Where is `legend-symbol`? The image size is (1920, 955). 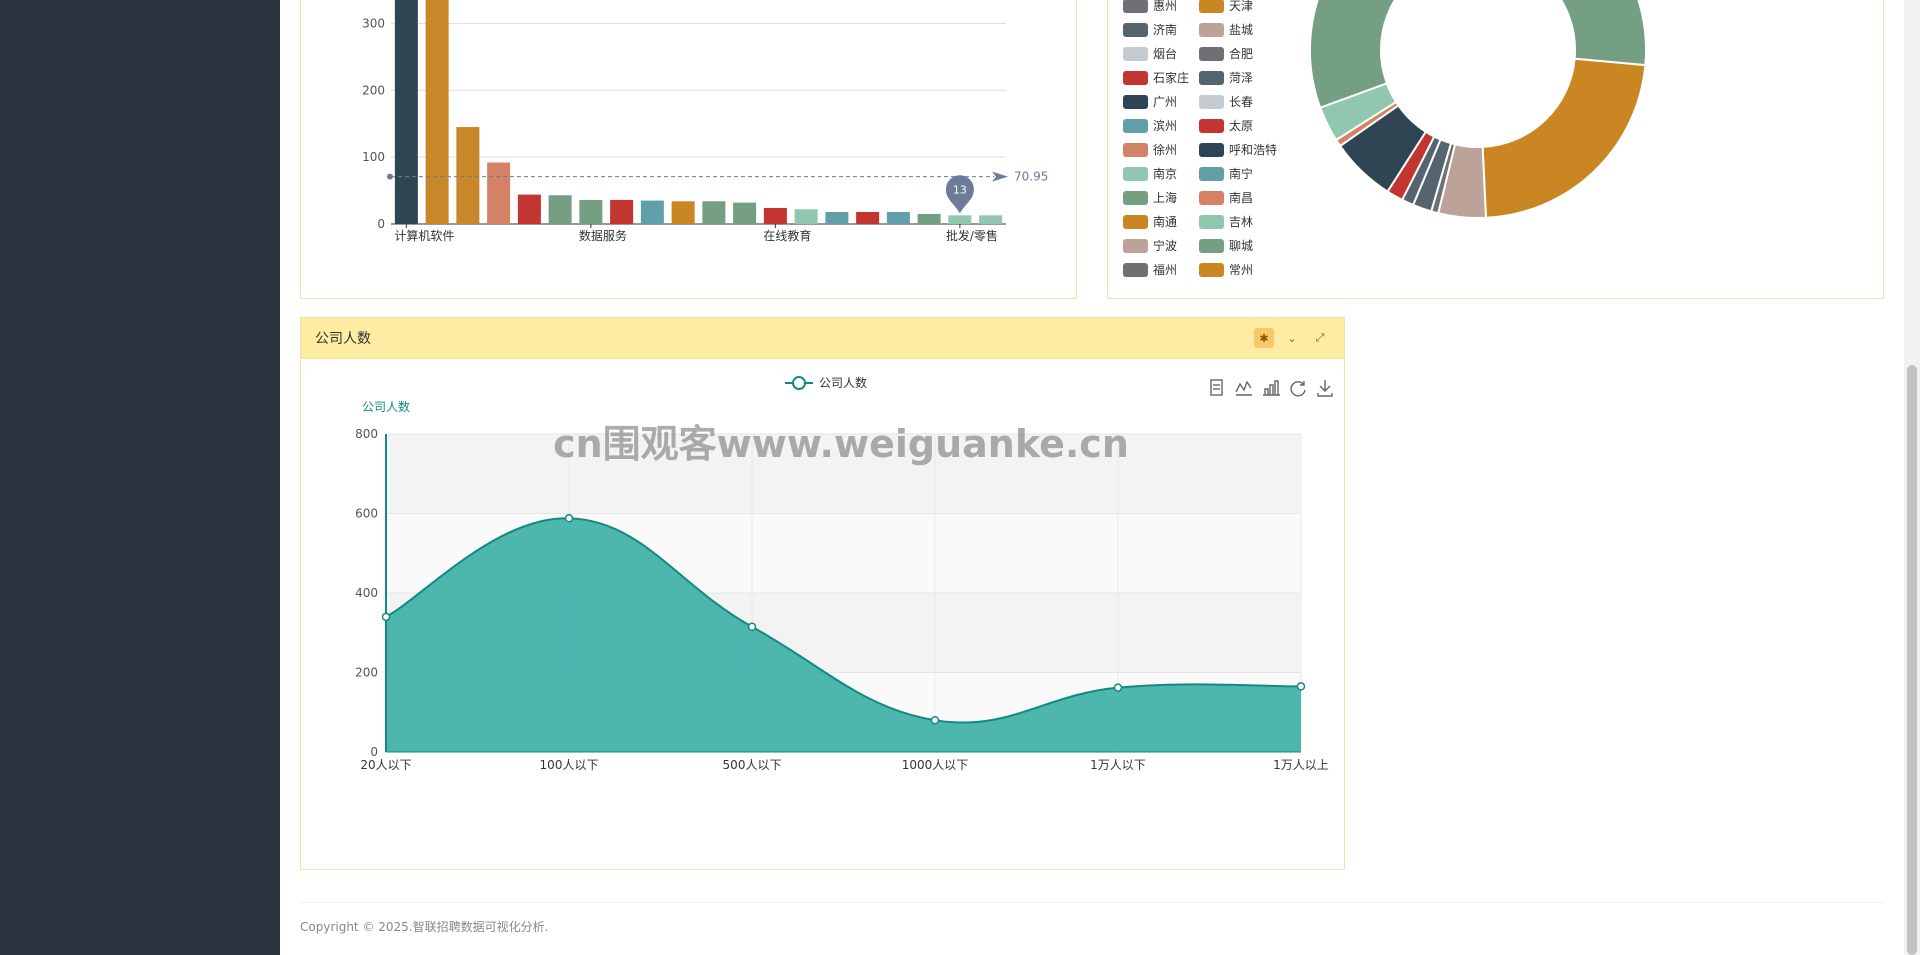
legend-symbol is located at coordinates (799, 383).